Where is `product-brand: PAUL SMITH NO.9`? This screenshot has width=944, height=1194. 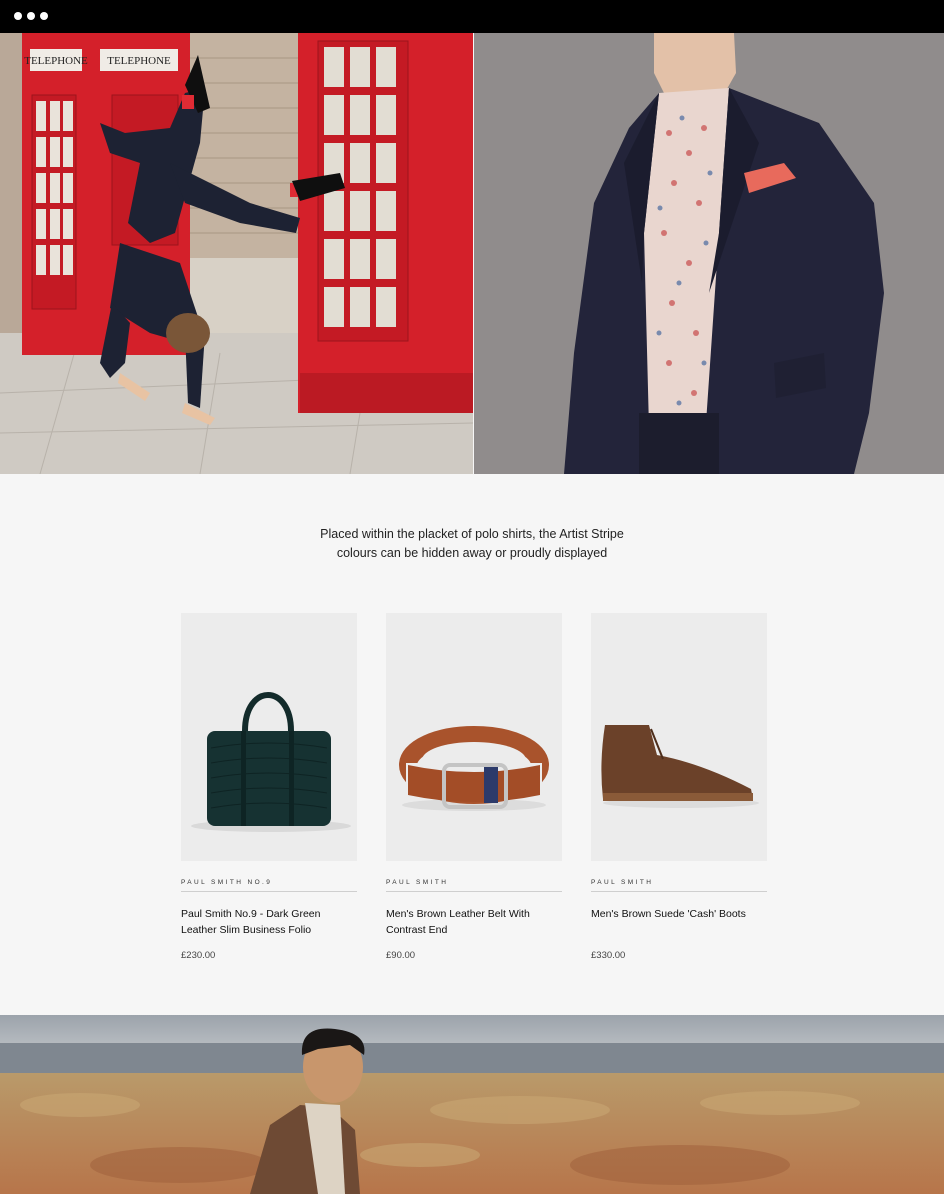
product-brand: PAUL SMITH NO.9 is located at coordinates (269, 885).